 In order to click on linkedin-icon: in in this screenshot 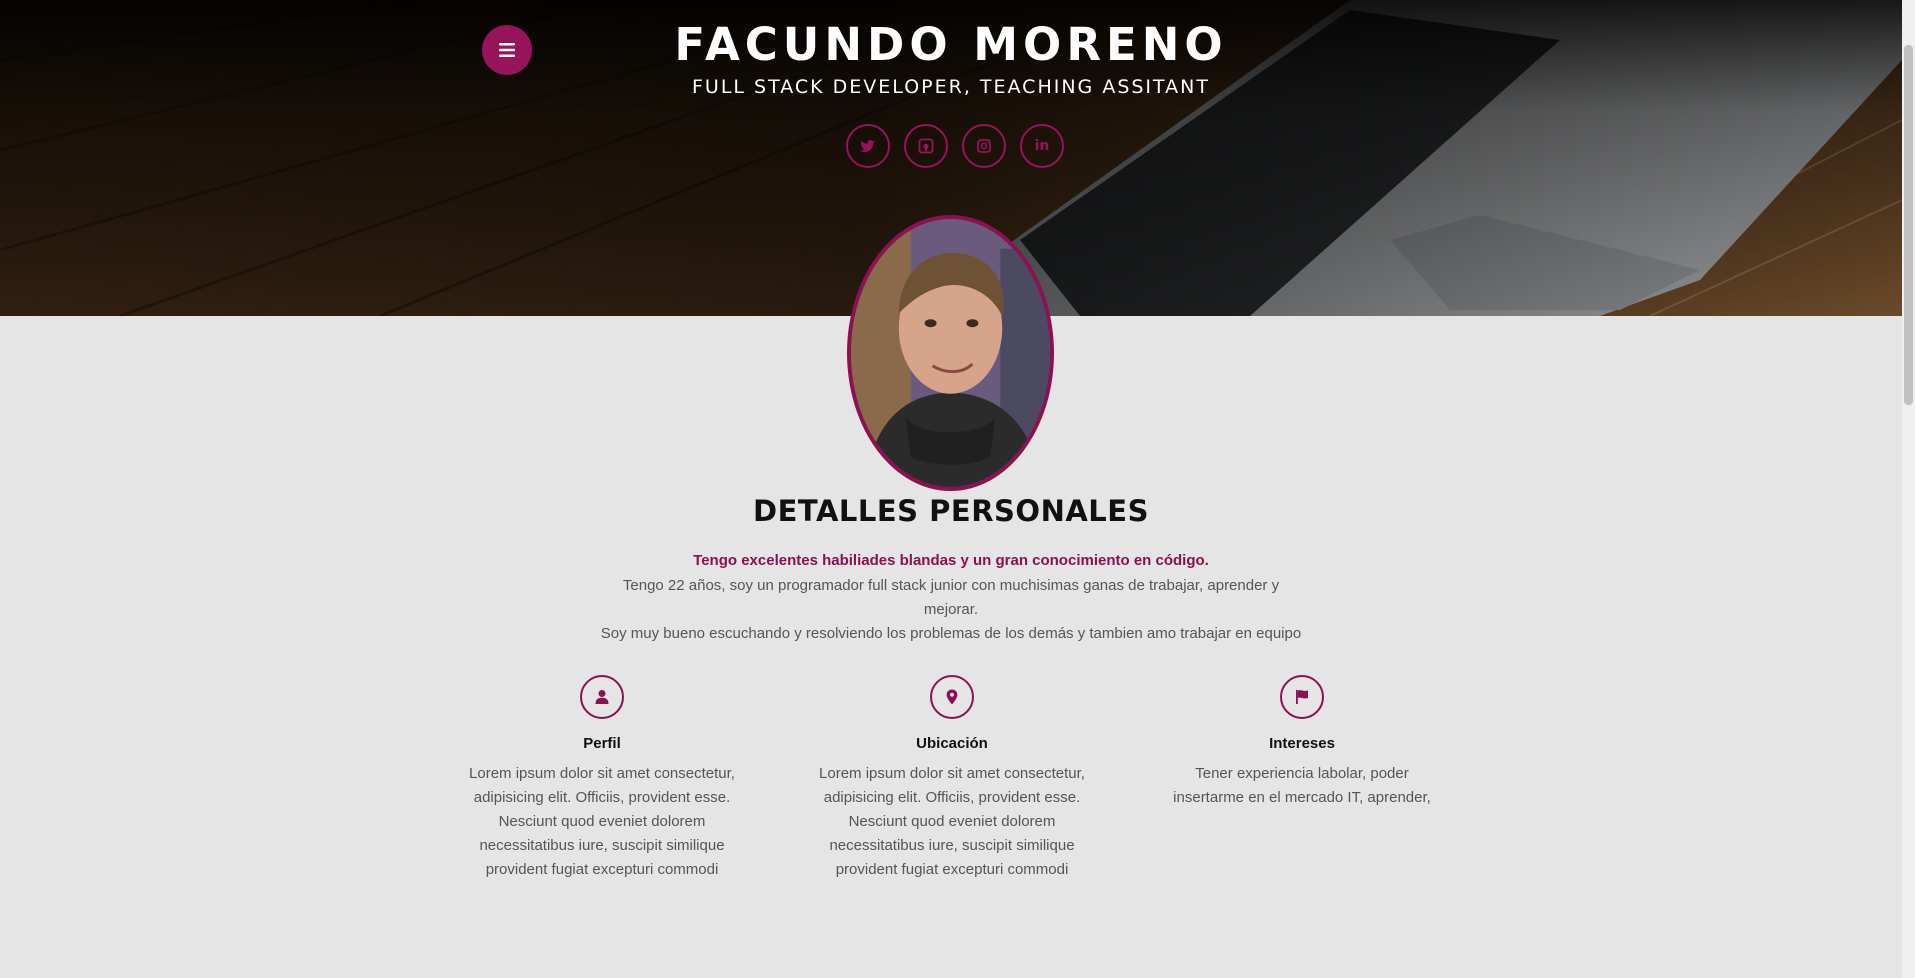, I will do `click(1042, 146)`.